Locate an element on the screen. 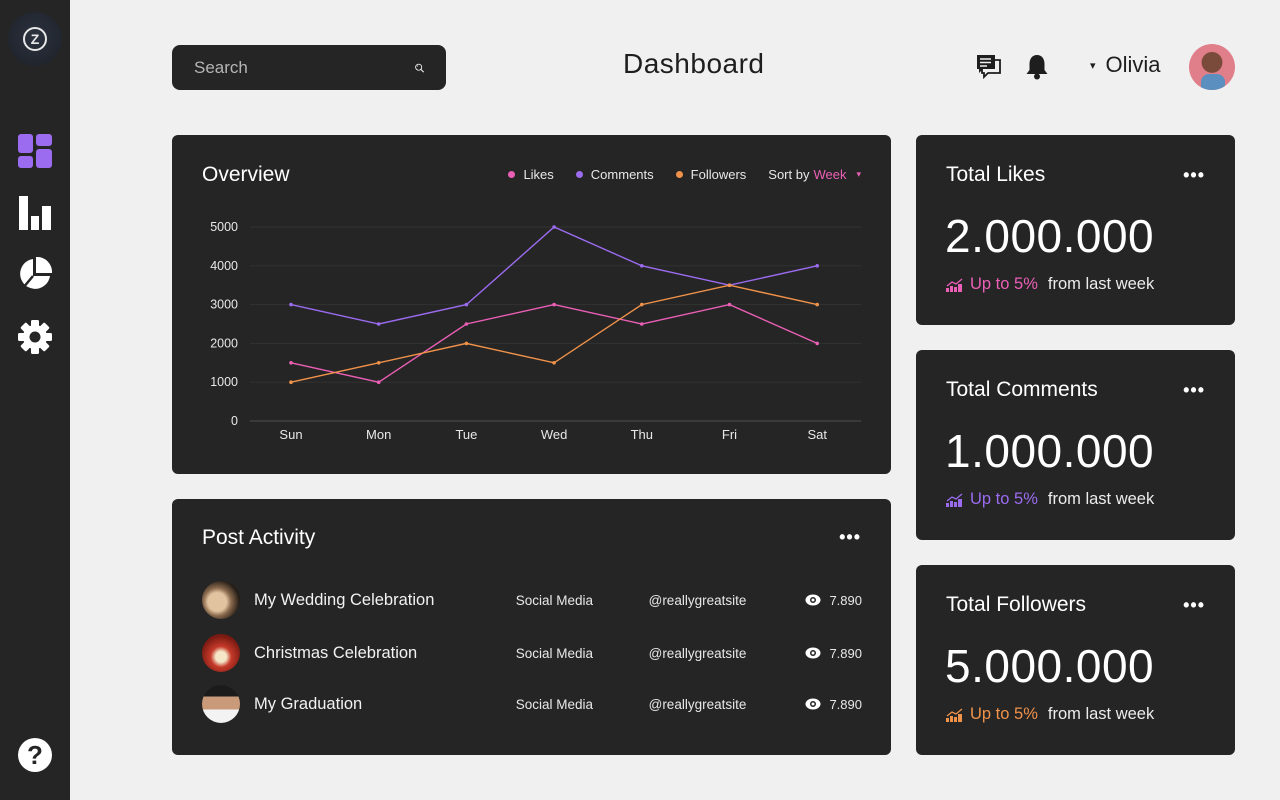  y-tick-label: 2000 is located at coordinates (224, 343).